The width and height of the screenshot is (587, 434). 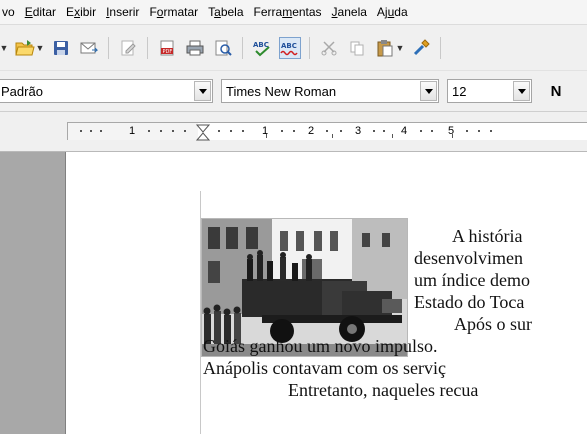 I want to click on menu-janela: Janela, so click(x=349, y=12).